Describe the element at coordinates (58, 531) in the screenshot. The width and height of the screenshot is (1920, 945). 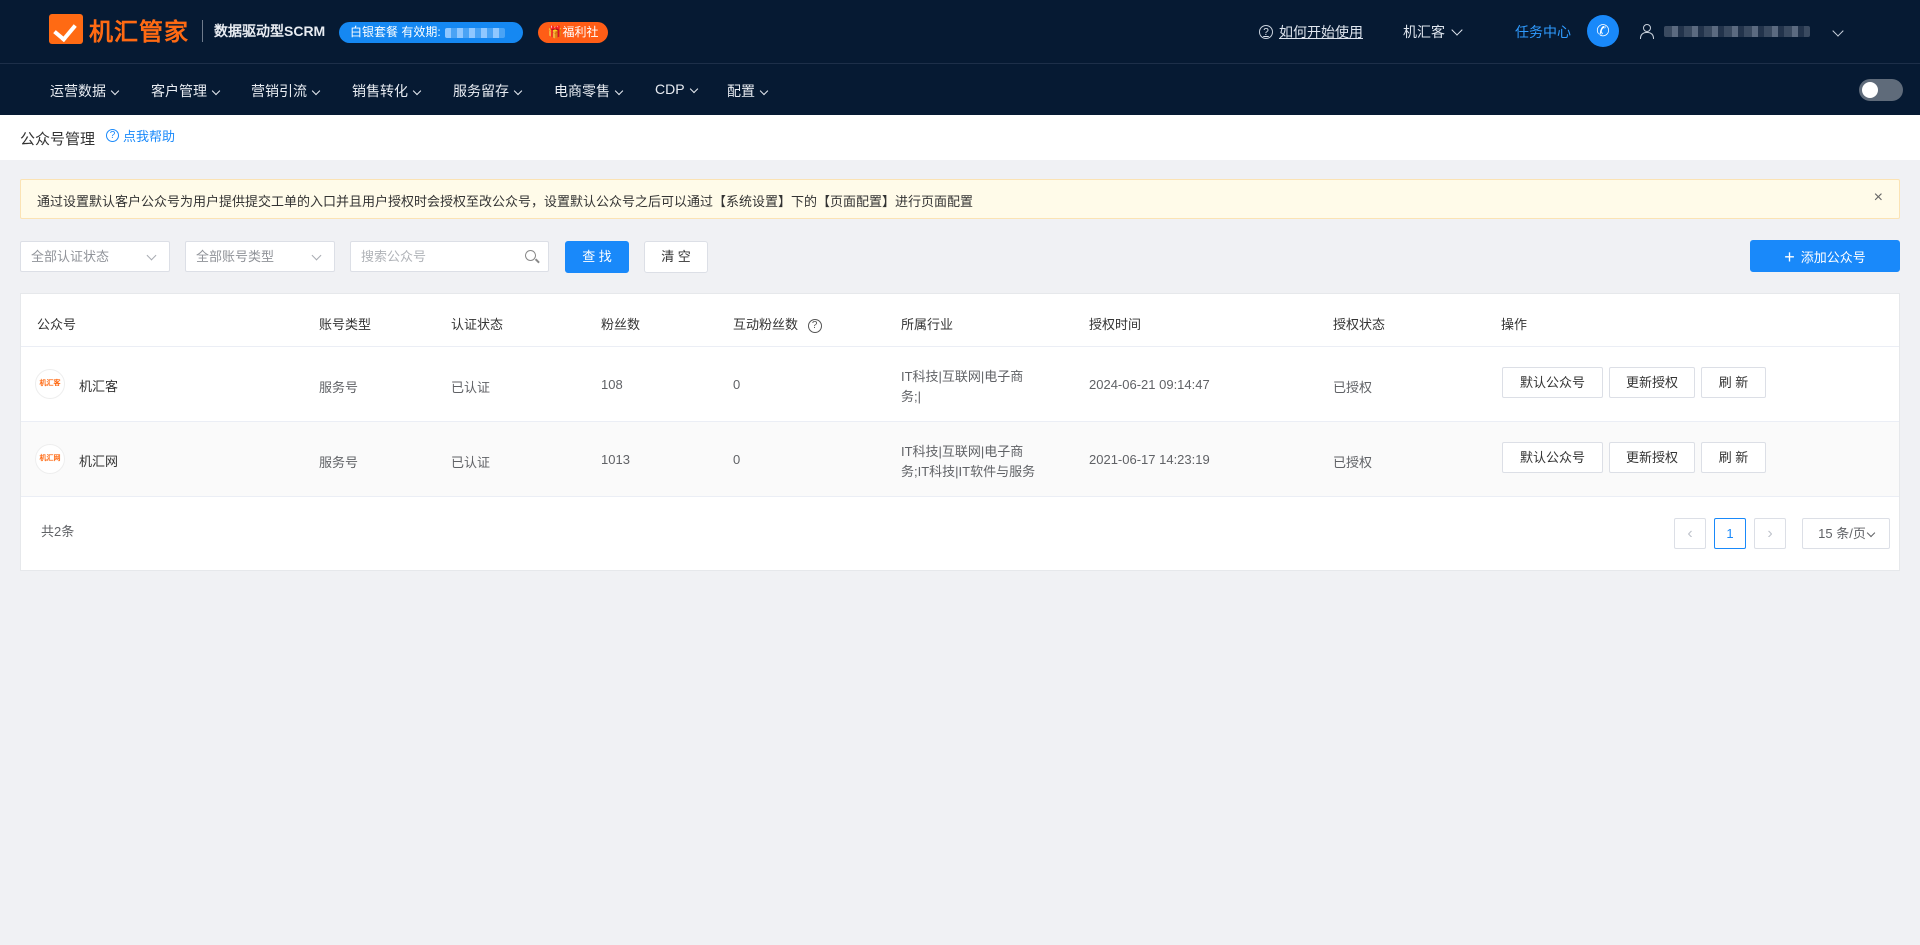
I see `total-count: 共2条` at that location.